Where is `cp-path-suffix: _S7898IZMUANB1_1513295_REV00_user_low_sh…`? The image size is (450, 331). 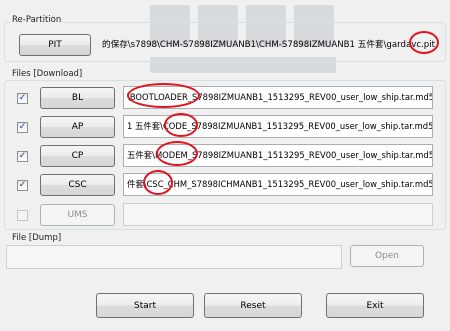 cp-path-suffix: _S7898IZMUANB1_1513295_REV00_user_low_sh… is located at coordinates (310, 155).